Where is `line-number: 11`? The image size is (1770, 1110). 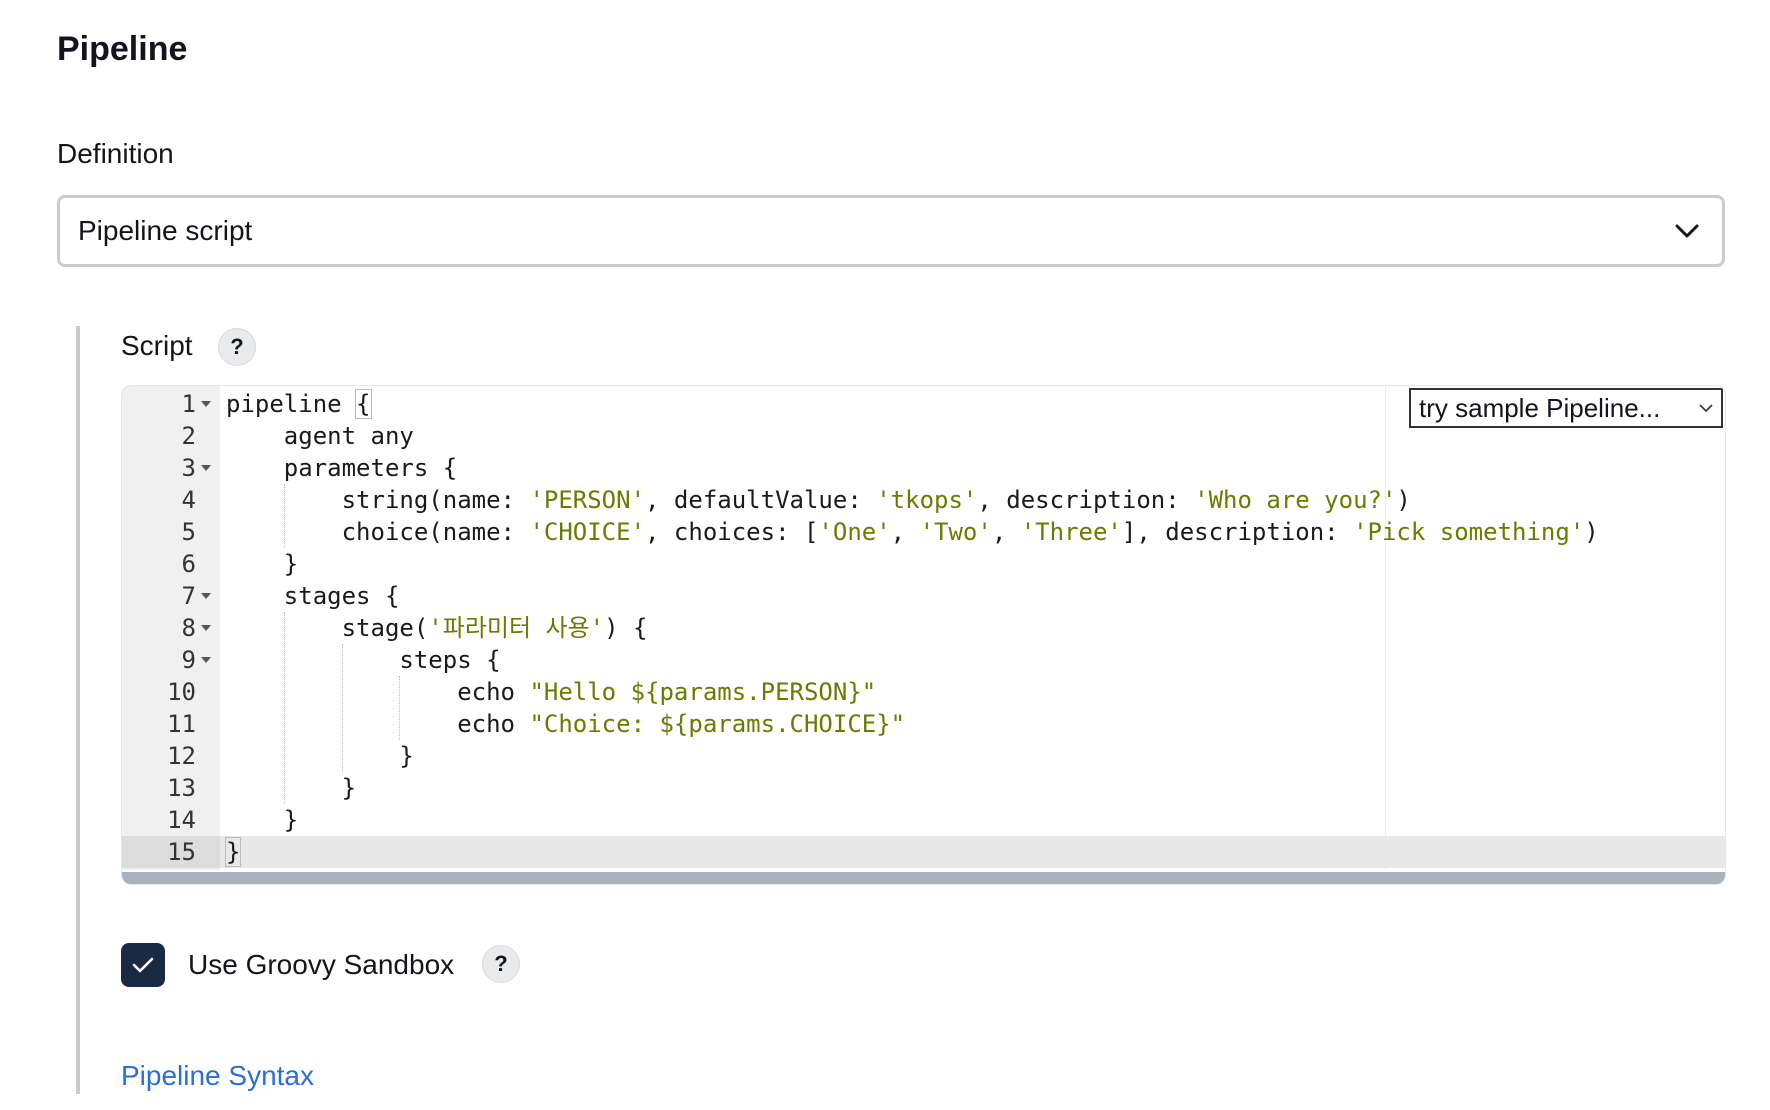 line-number: 11 is located at coordinates (181, 724).